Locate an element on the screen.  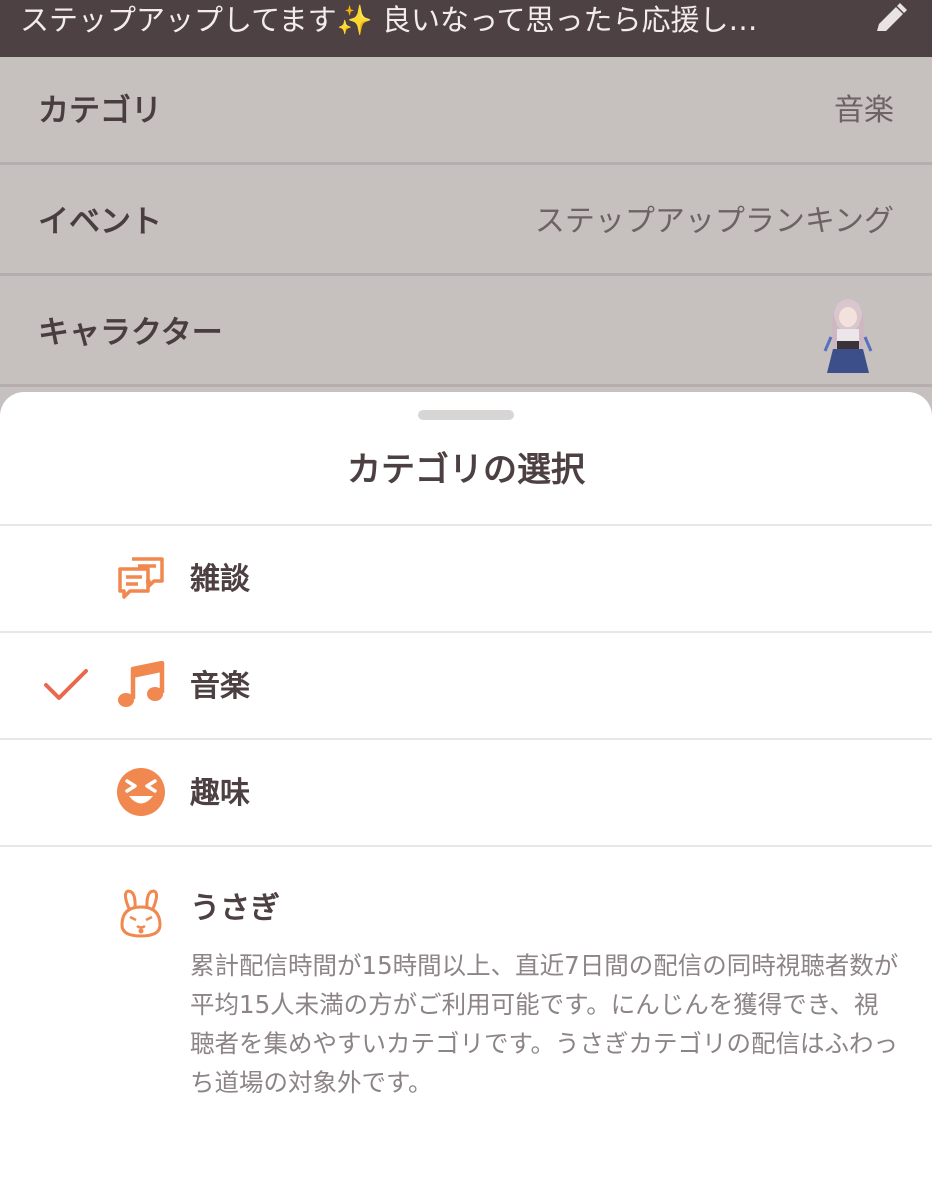
option-label-rabbit: うさぎ is located at coordinates (235, 908).